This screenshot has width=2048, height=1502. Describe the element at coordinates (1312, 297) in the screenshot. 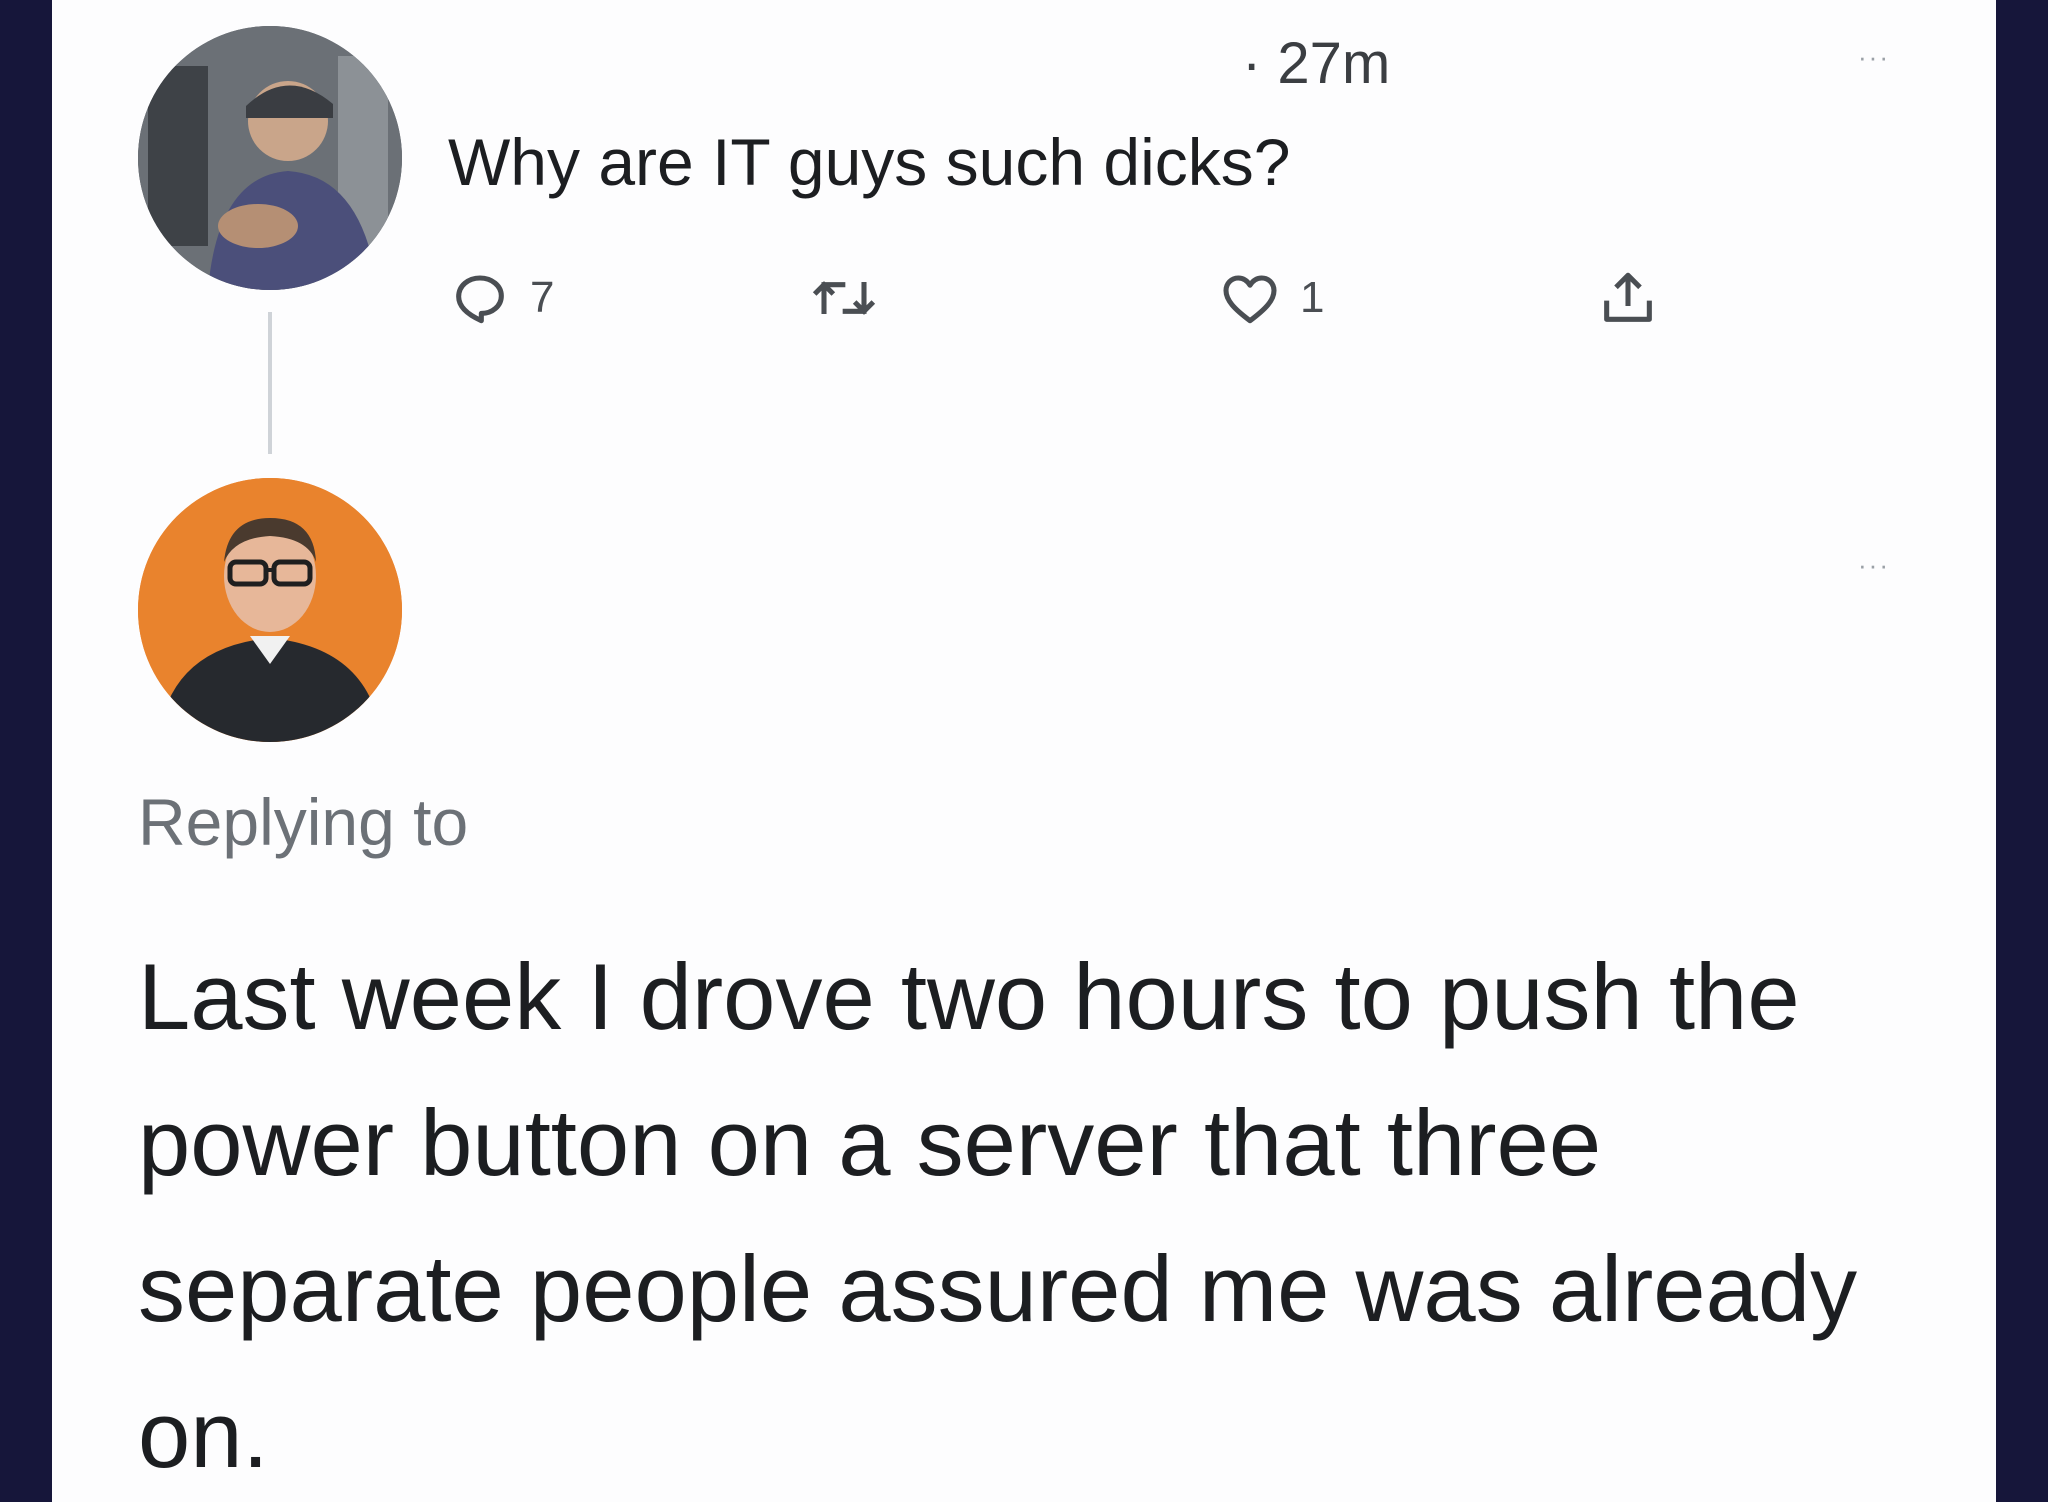

I see `like-count: 1` at that location.